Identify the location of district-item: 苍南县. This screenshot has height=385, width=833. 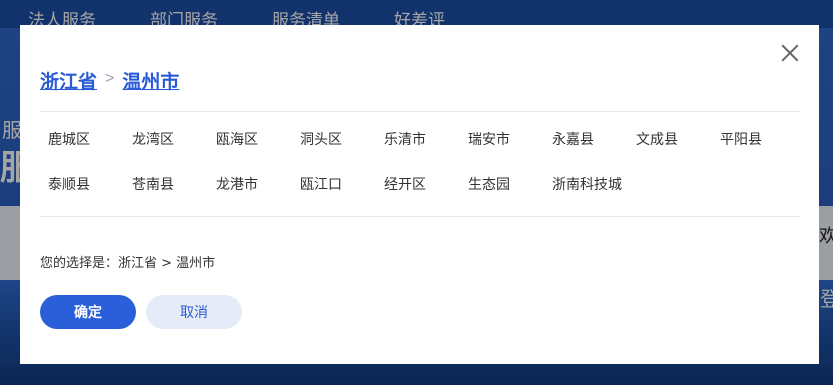
(153, 184).